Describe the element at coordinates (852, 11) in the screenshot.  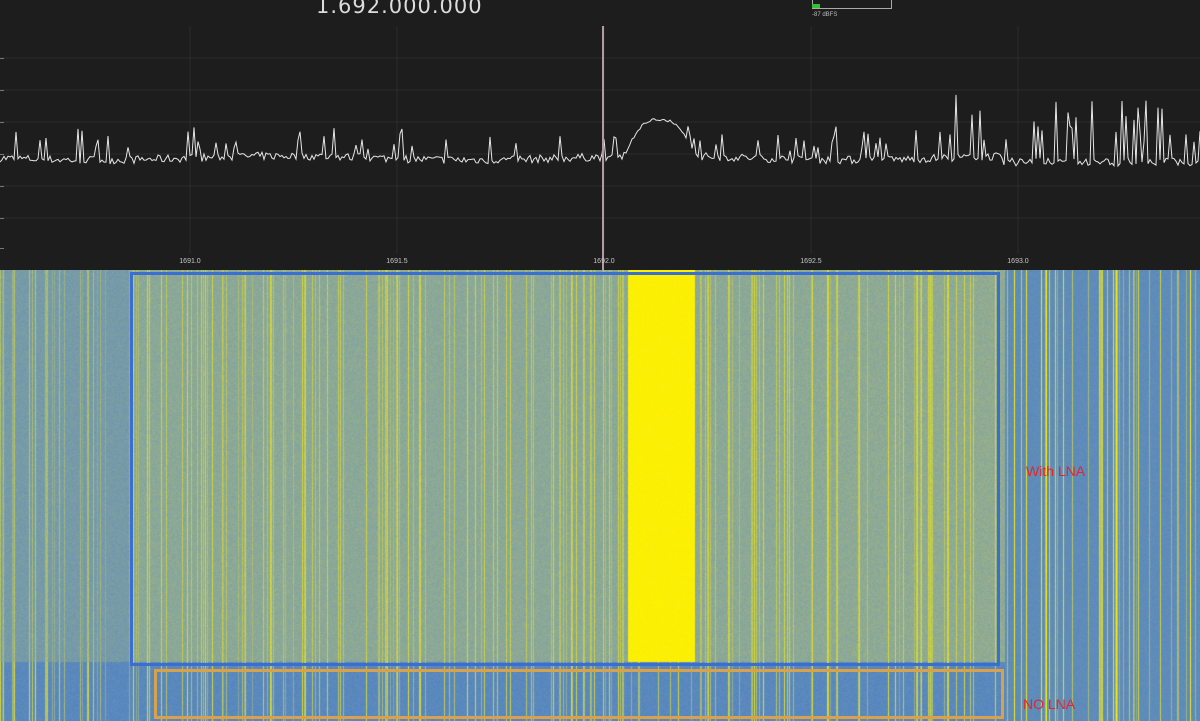
I see `signal-level-meter: -87 dBFS` at that location.